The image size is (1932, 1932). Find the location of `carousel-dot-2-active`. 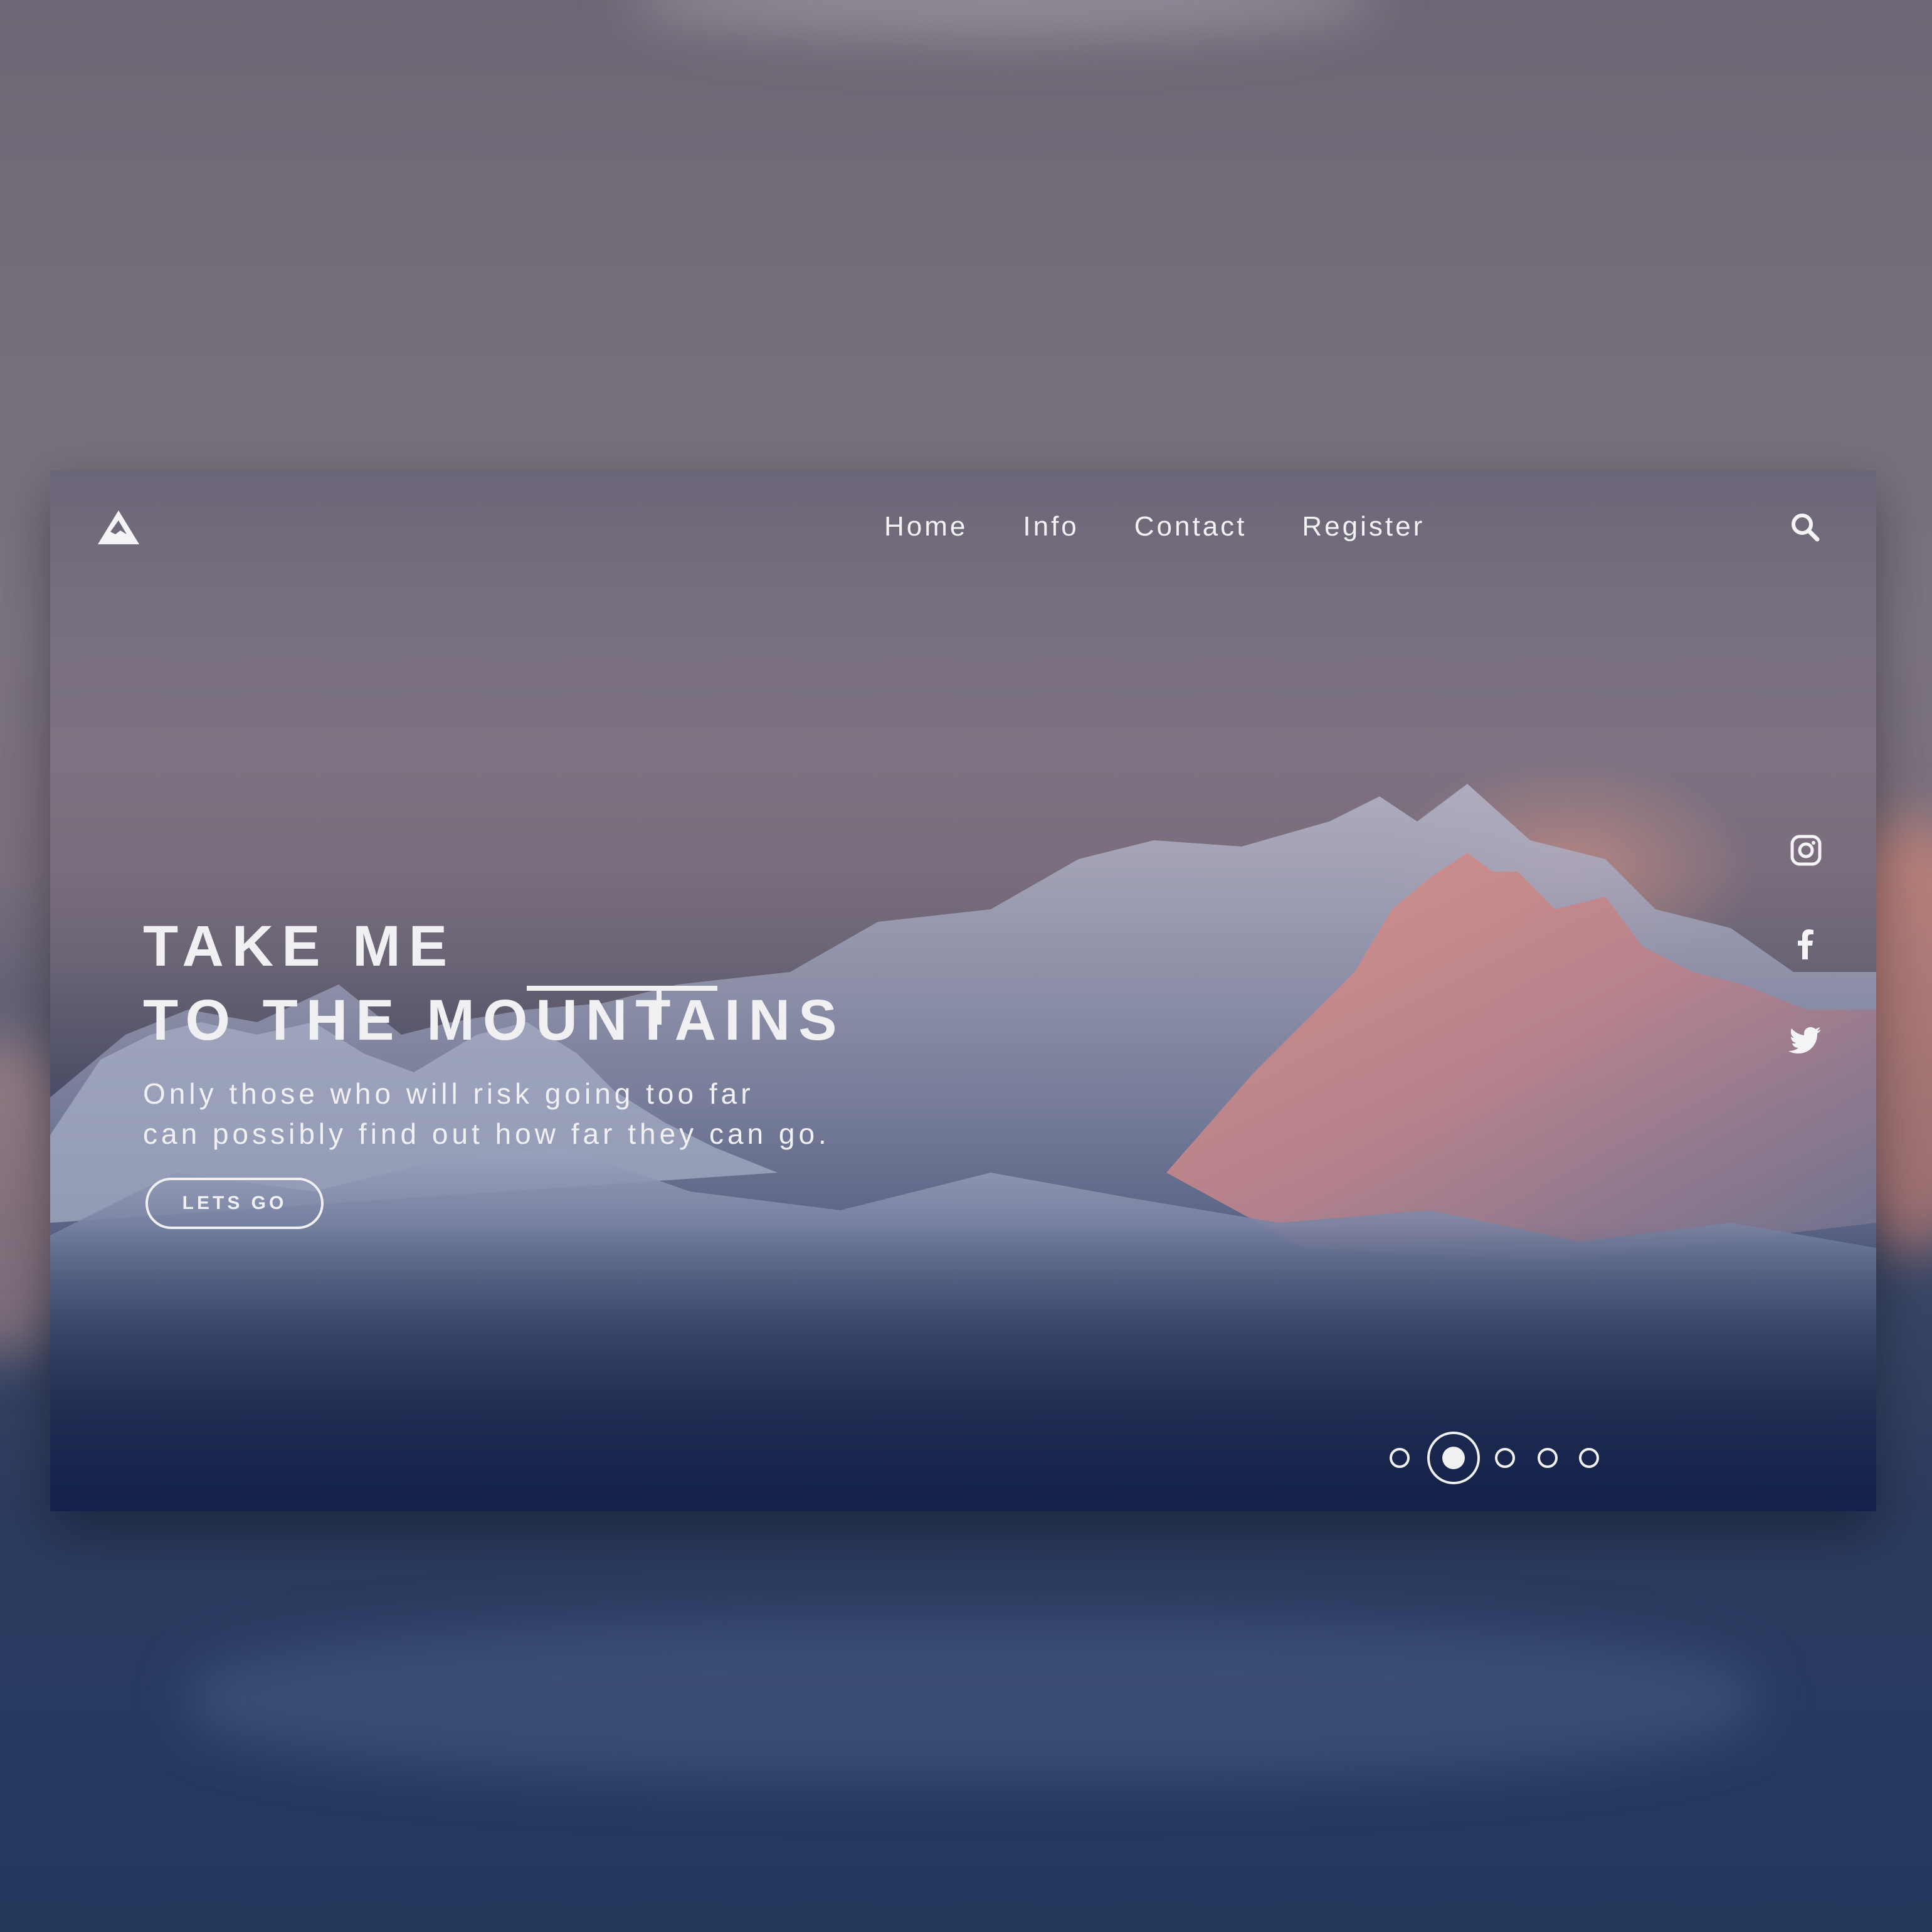

carousel-dot-2-active is located at coordinates (1453, 1458).